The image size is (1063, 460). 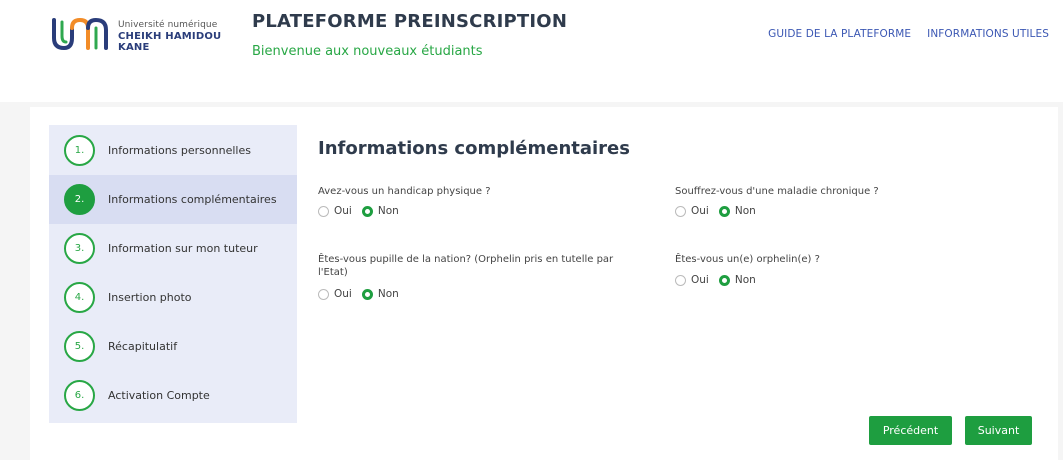 I want to click on nav-link-guide: GUIDE DE LA PLATEFORME, so click(x=839, y=34).